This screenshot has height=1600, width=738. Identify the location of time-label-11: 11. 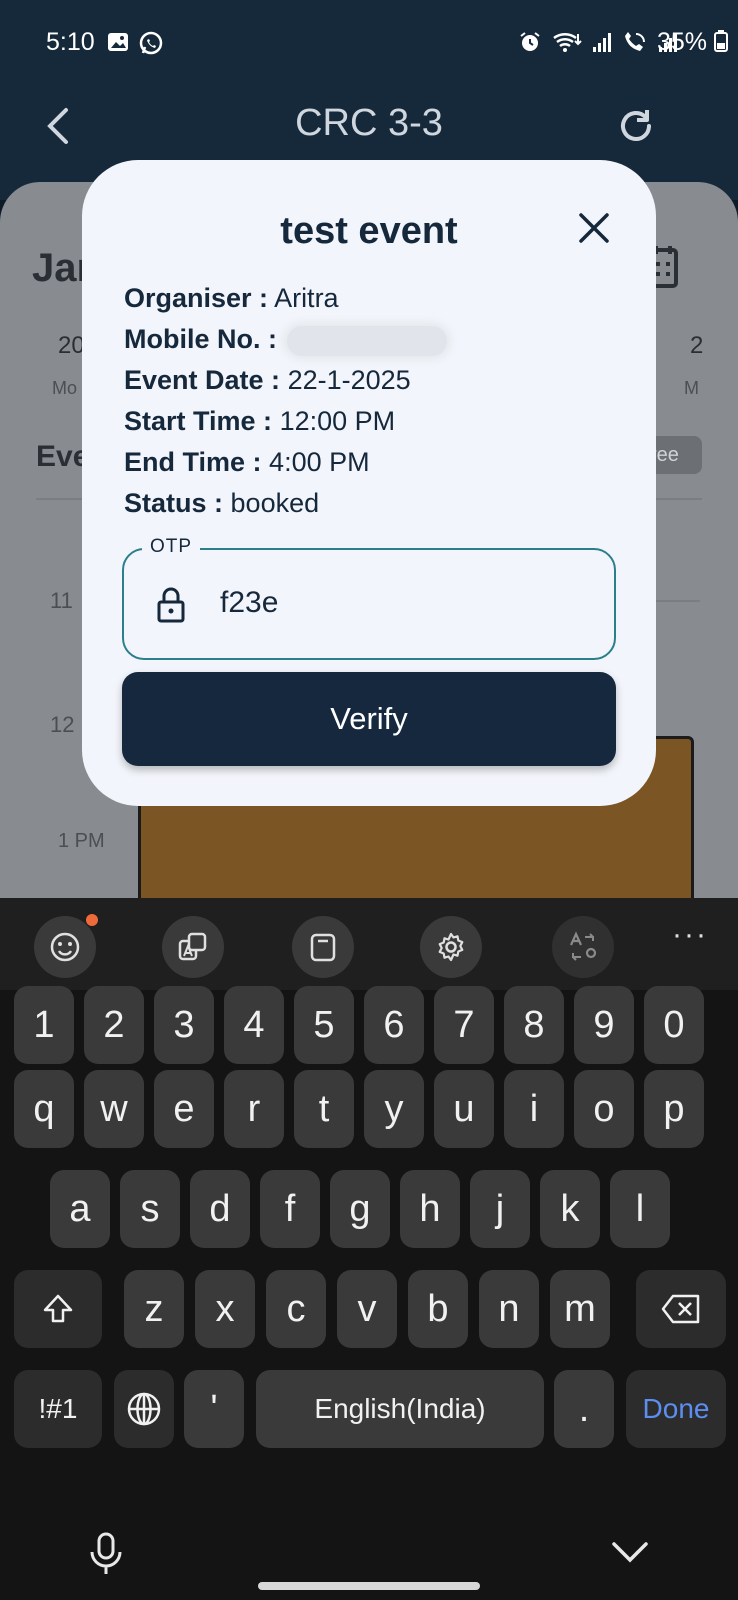
(61, 600).